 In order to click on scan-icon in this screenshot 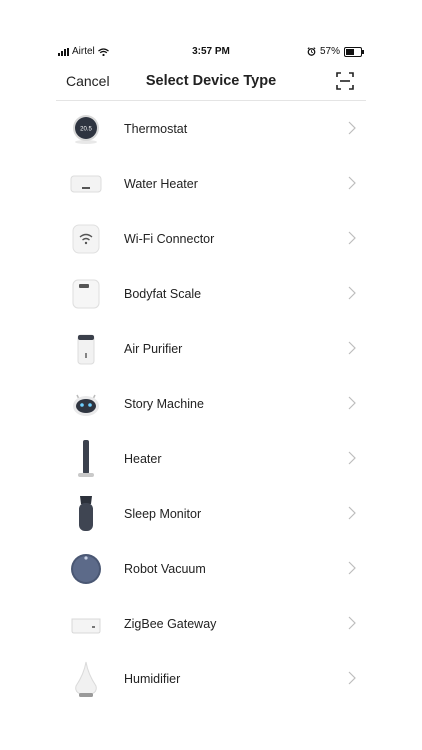, I will do `click(345, 81)`.